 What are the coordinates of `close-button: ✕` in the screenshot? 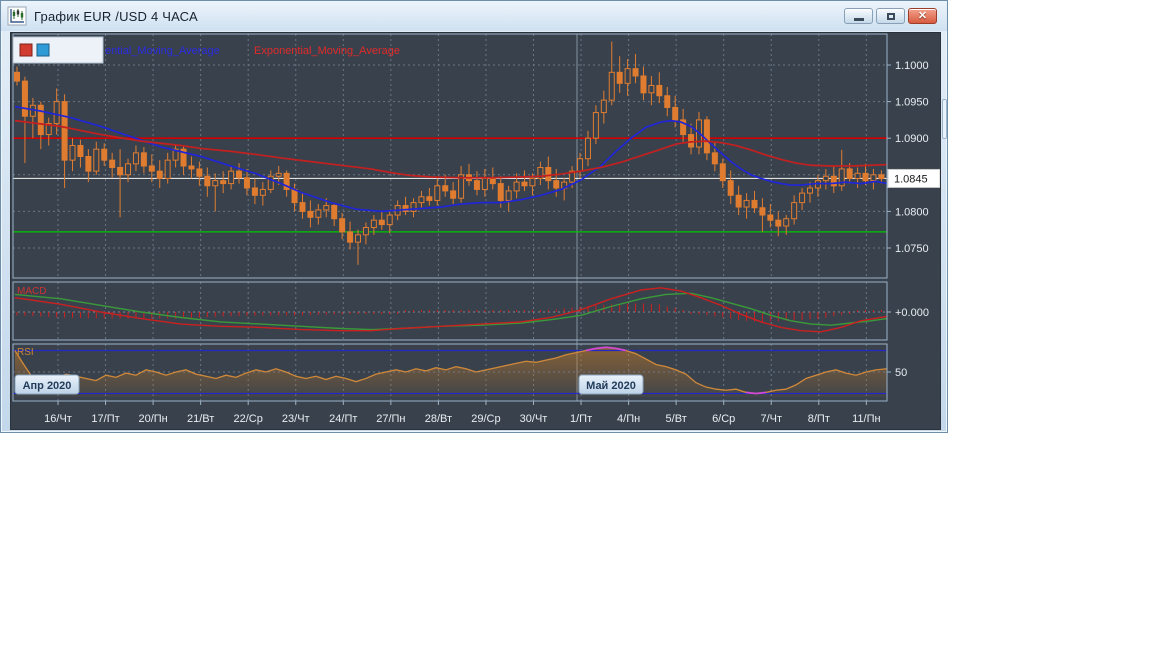 It's located at (922, 16).